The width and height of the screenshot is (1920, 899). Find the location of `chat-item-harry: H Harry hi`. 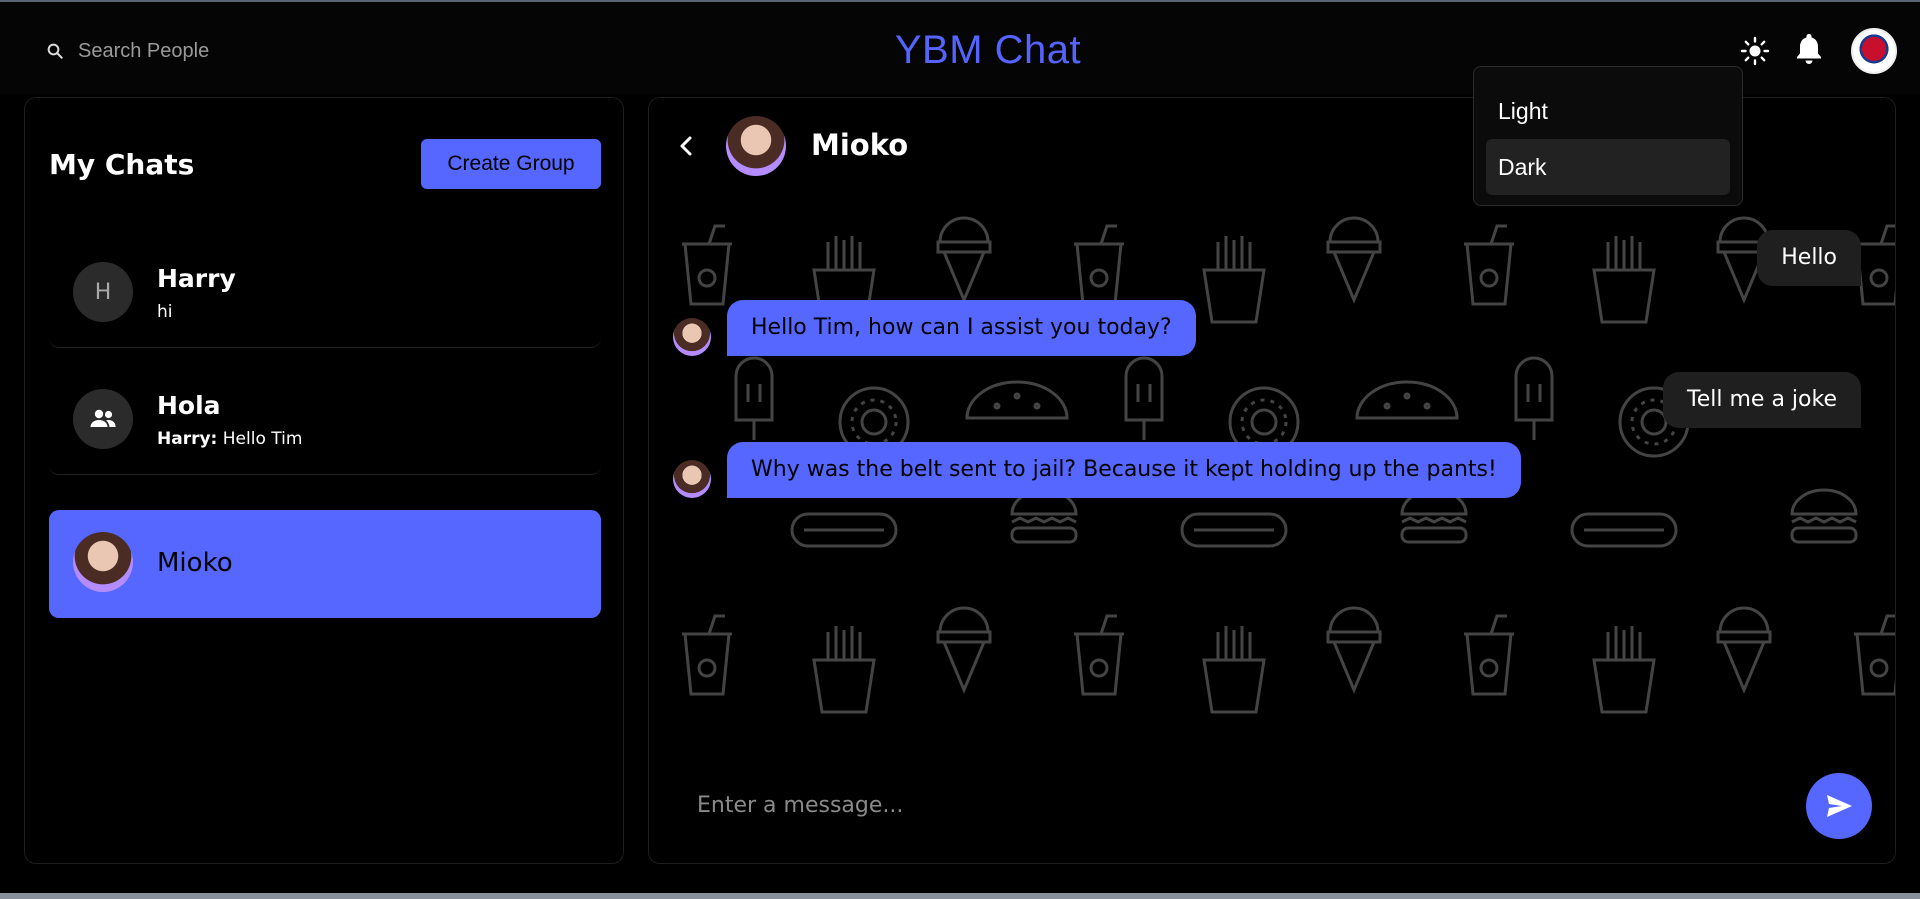

chat-item-harry: H Harry hi is located at coordinates (325, 294).